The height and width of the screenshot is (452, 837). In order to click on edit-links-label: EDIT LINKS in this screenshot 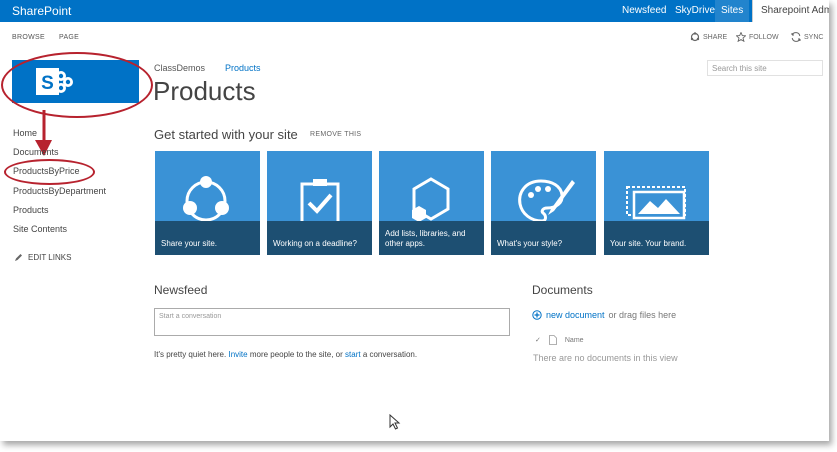, I will do `click(50, 257)`.